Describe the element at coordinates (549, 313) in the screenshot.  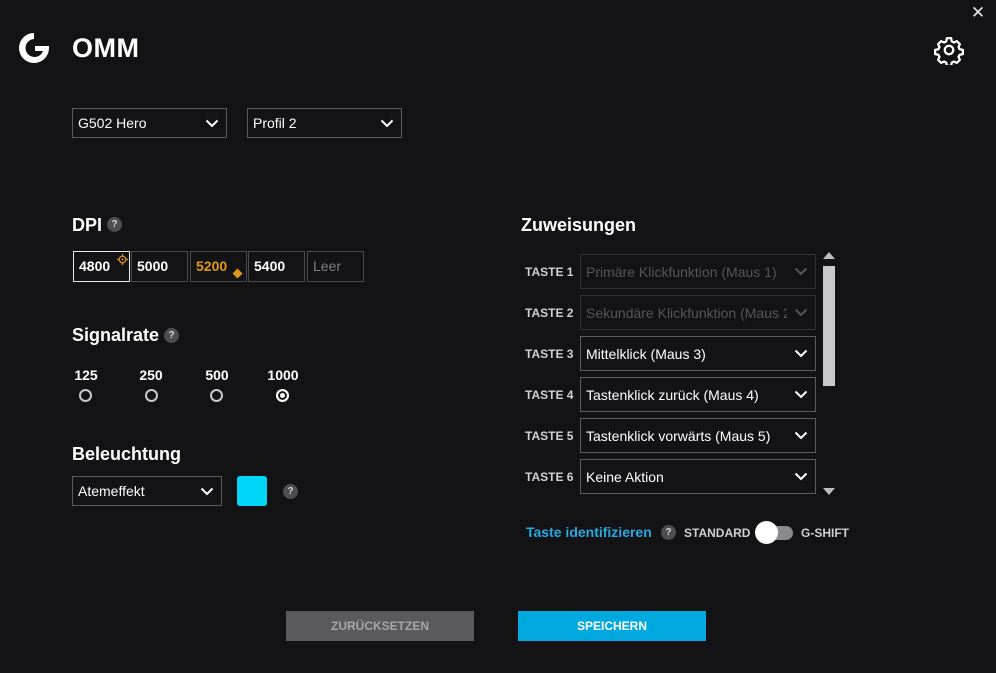
I see `key-label-2: TASTE 2` at that location.